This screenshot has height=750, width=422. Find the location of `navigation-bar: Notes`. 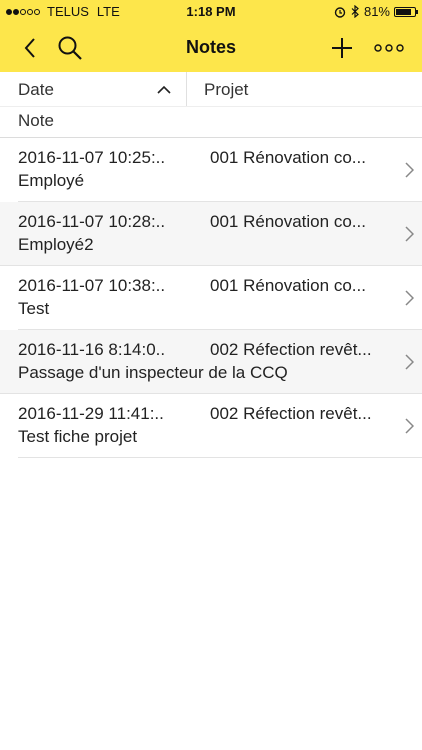

navigation-bar: Notes is located at coordinates (211, 48).